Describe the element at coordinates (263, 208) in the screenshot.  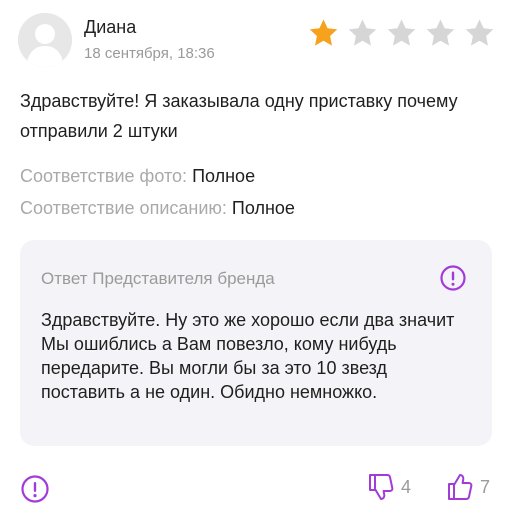
I see `description-match-value: Полное` at that location.